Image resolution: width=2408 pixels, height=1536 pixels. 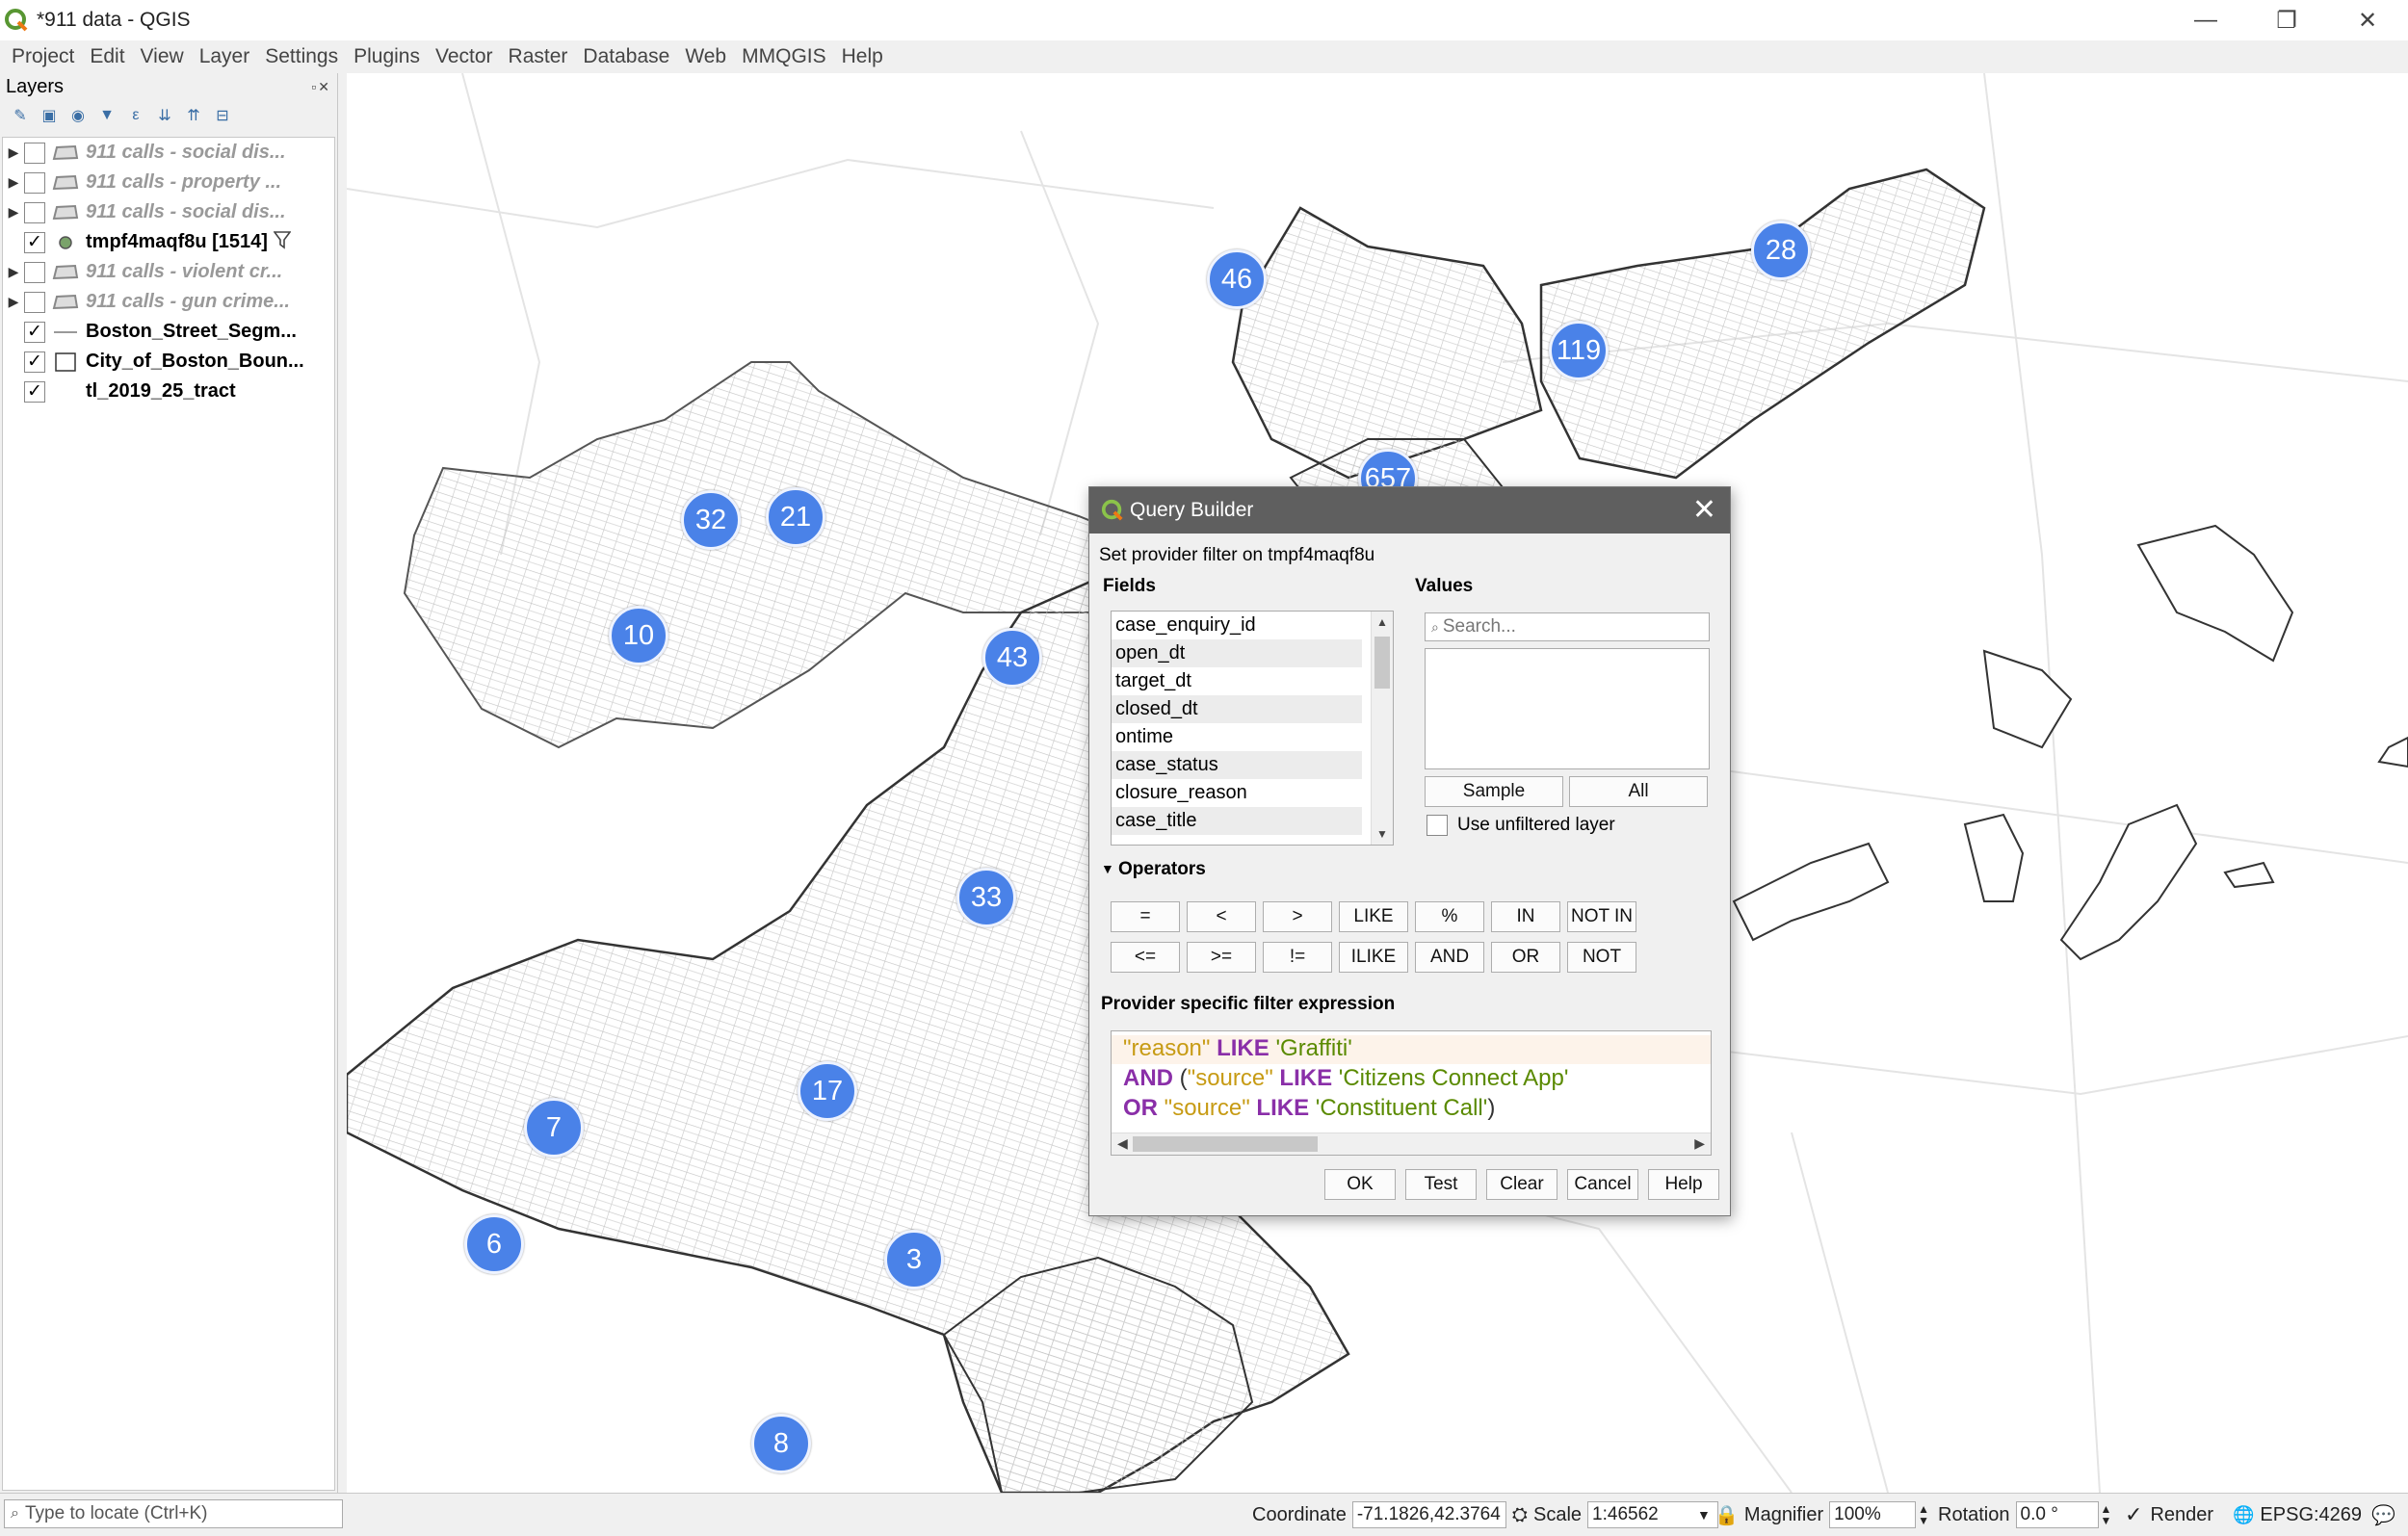 I want to click on operator-and-button: AND, so click(x=1449, y=957).